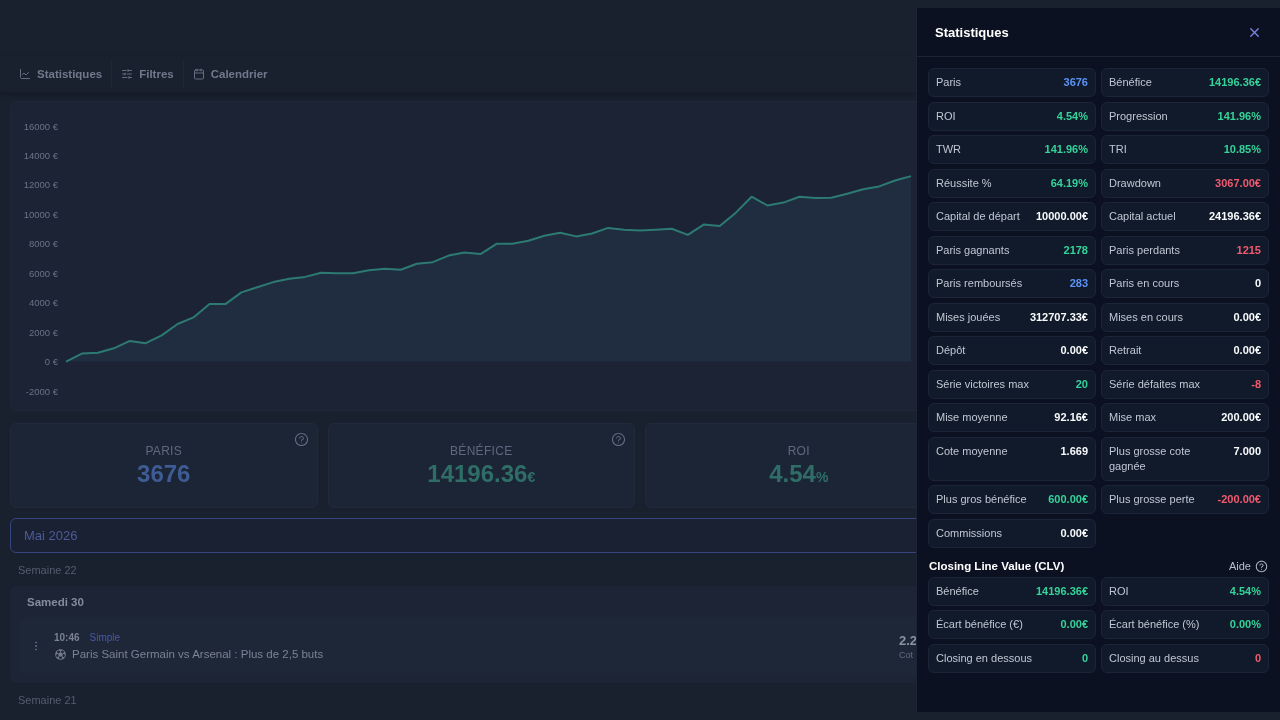 The image size is (1280, 720). Describe the element at coordinates (1069, 183) in the screenshot. I see `stat-value: 64.19%` at that location.